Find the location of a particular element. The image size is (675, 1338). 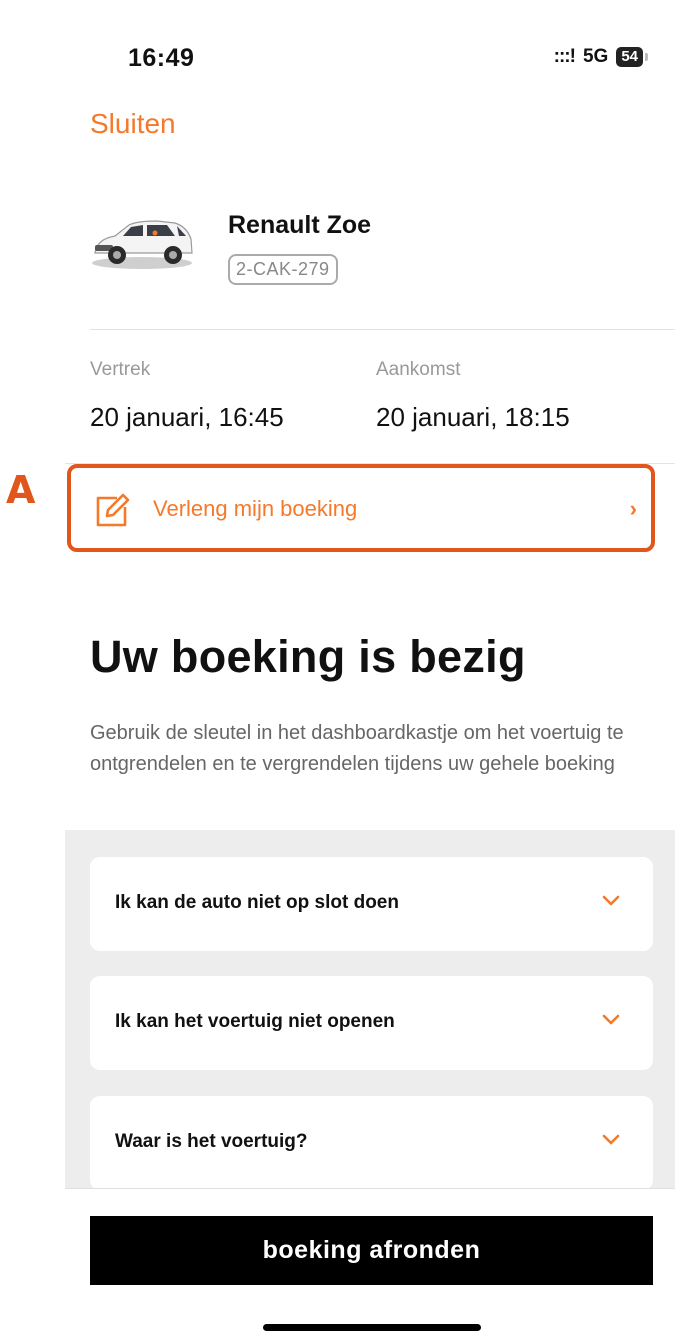

arrival-value: 20 januari, 18:15 is located at coordinates (473, 417).